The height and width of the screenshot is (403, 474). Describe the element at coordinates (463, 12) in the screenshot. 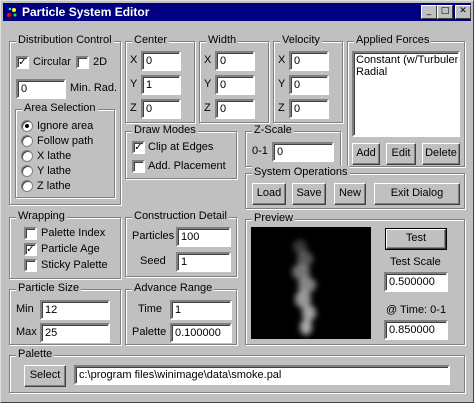

I see `close-button: ✕` at that location.